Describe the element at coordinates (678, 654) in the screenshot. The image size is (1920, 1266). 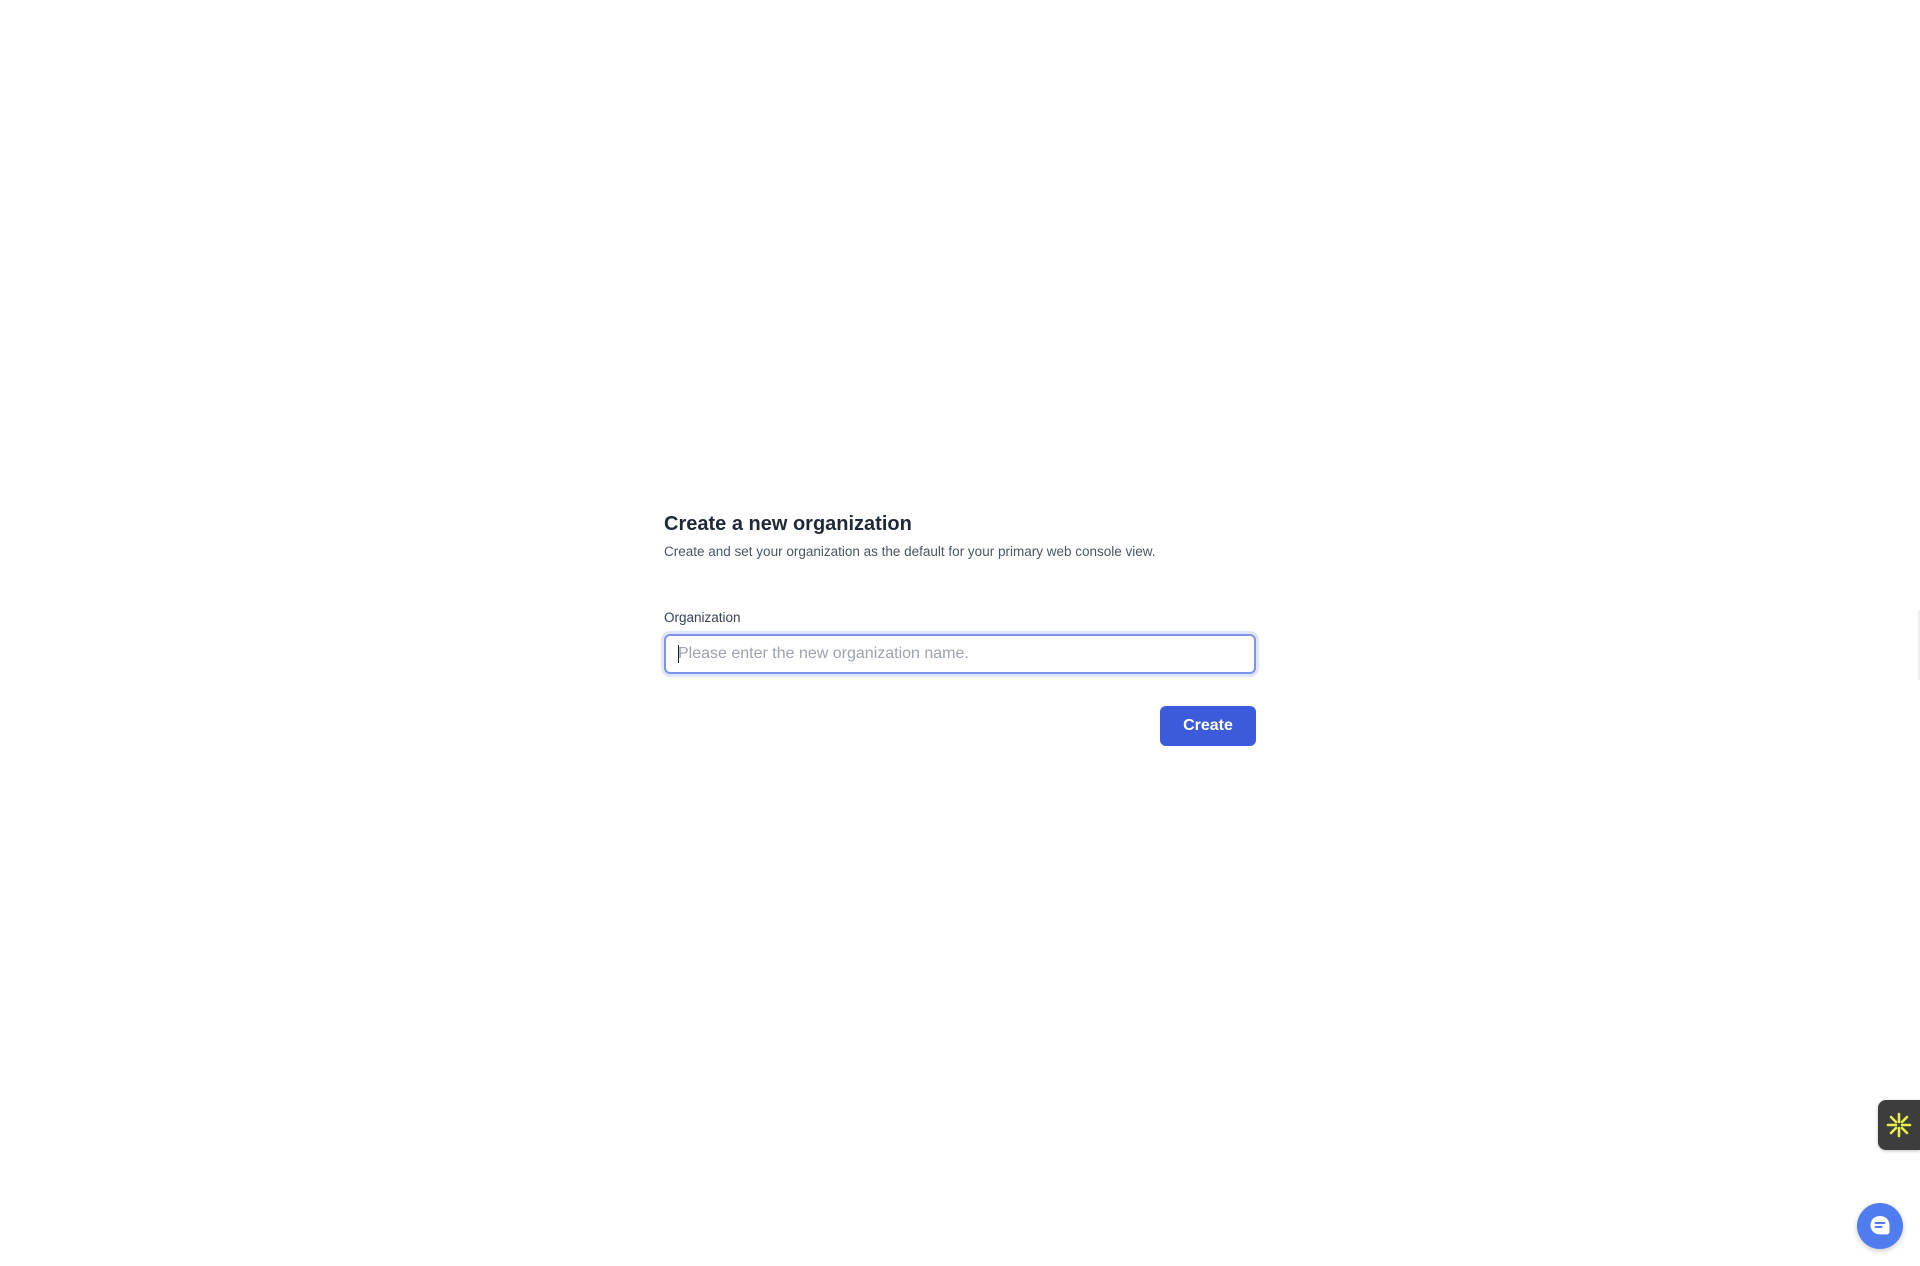
I see `text-caret` at that location.